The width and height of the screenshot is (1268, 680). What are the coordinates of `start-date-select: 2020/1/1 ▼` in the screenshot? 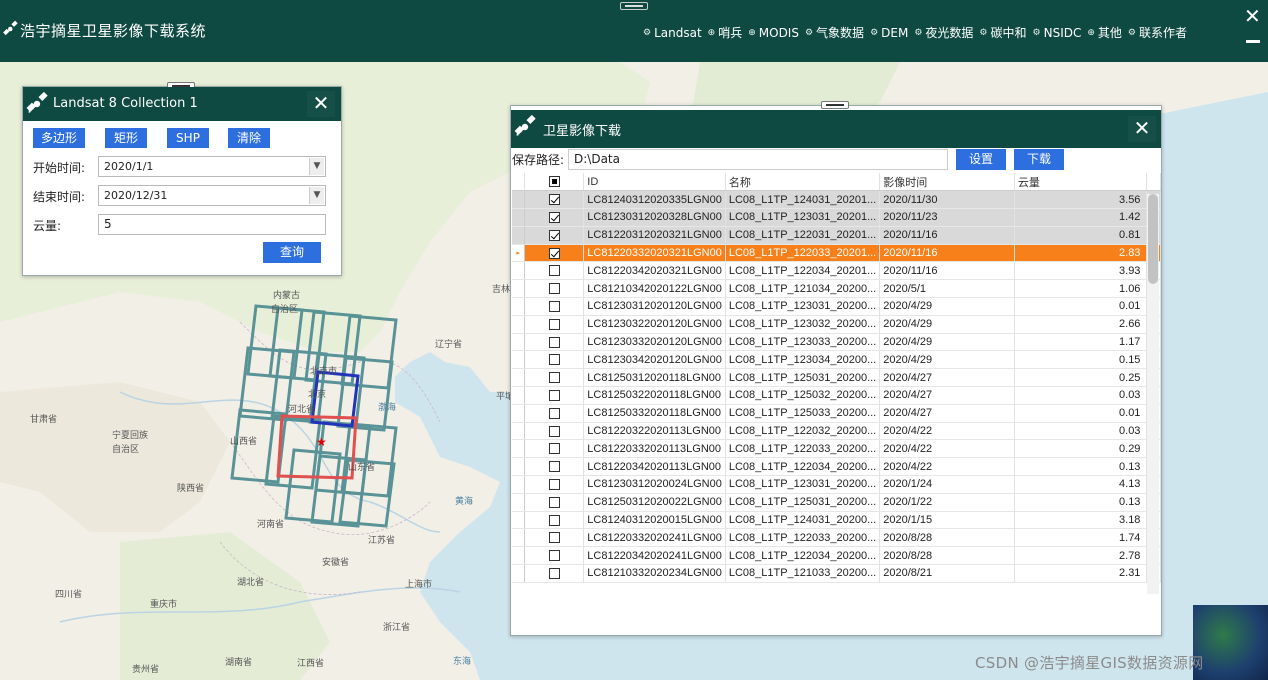 It's located at (212, 166).